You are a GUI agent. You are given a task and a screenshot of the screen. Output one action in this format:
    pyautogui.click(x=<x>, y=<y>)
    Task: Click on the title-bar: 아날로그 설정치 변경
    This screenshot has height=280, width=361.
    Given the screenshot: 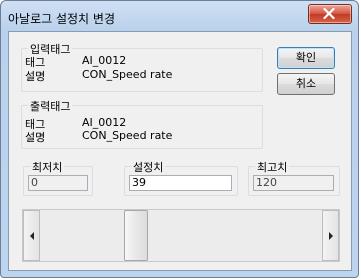 What is the action you would take?
    pyautogui.click(x=179, y=16)
    